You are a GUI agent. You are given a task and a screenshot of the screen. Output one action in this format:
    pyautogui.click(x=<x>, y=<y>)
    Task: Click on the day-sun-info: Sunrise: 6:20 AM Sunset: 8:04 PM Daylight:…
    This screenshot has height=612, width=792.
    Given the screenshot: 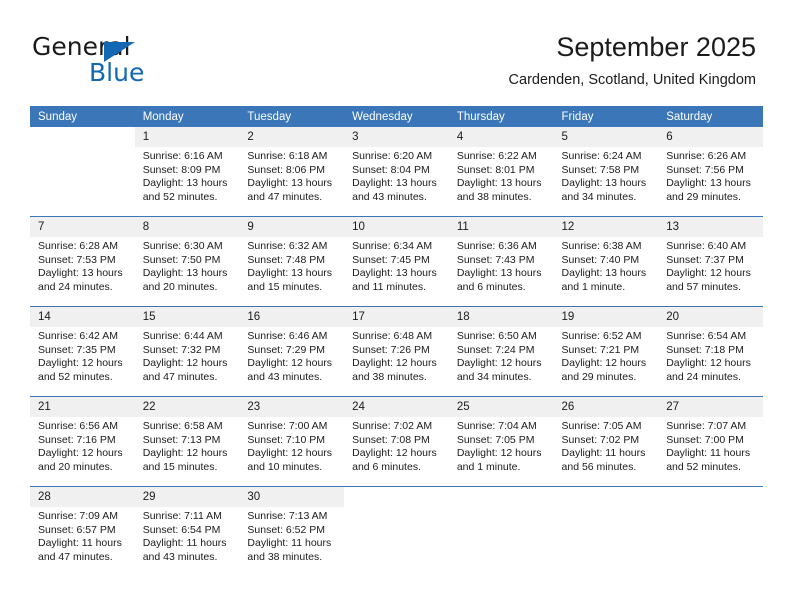 What is the action you would take?
    pyautogui.click(x=396, y=175)
    